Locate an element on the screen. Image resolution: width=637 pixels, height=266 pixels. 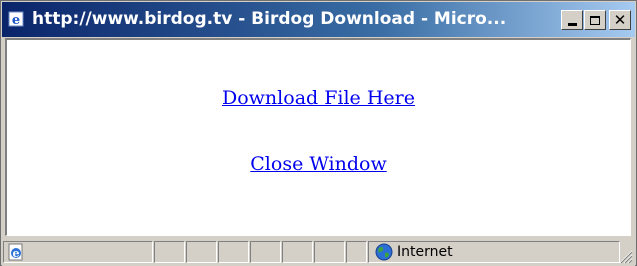
ie-page-icon: e is located at coordinates (15, 252).